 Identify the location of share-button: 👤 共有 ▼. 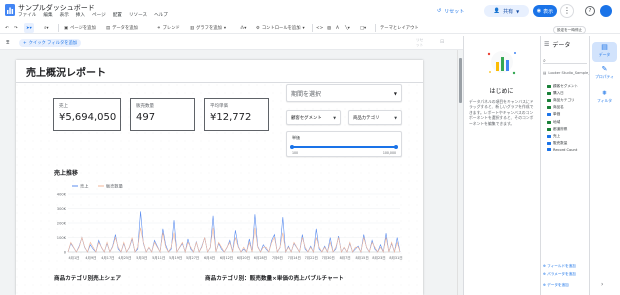
(506, 11).